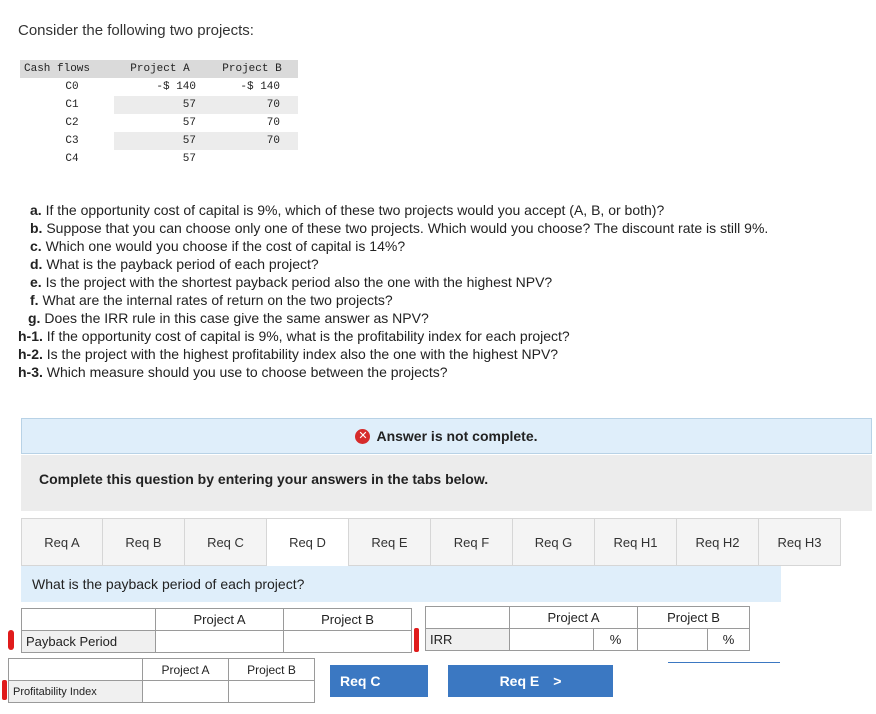  Describe the element at coordinates (88, 641) in the screenshot. I see `row-label-payback-period: Payback Period` at that location.